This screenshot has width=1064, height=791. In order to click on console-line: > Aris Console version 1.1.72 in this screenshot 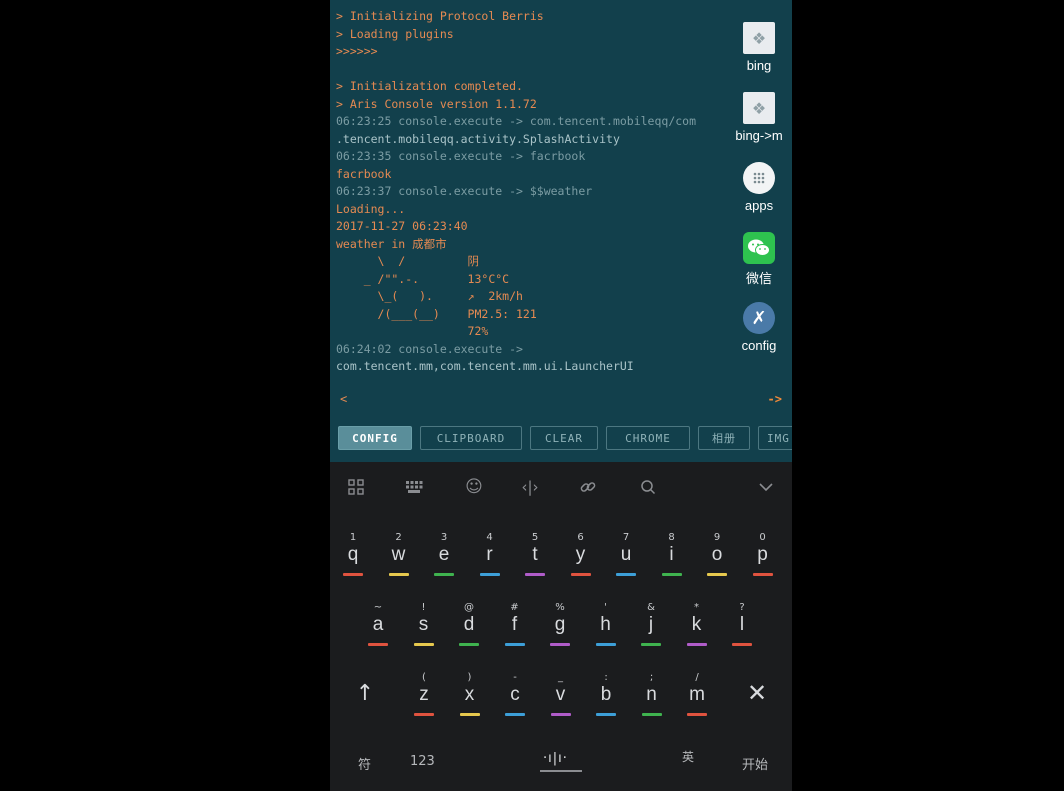, I will do `click(436, 103)`.